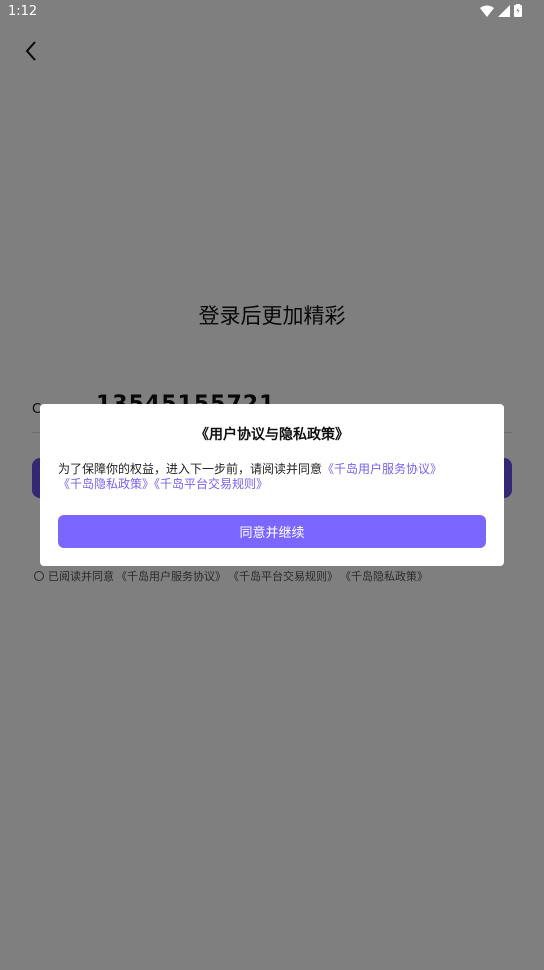  Describe the element at coordinates (487, 11) in the screenshot. I see `wifi-icon` at that location.